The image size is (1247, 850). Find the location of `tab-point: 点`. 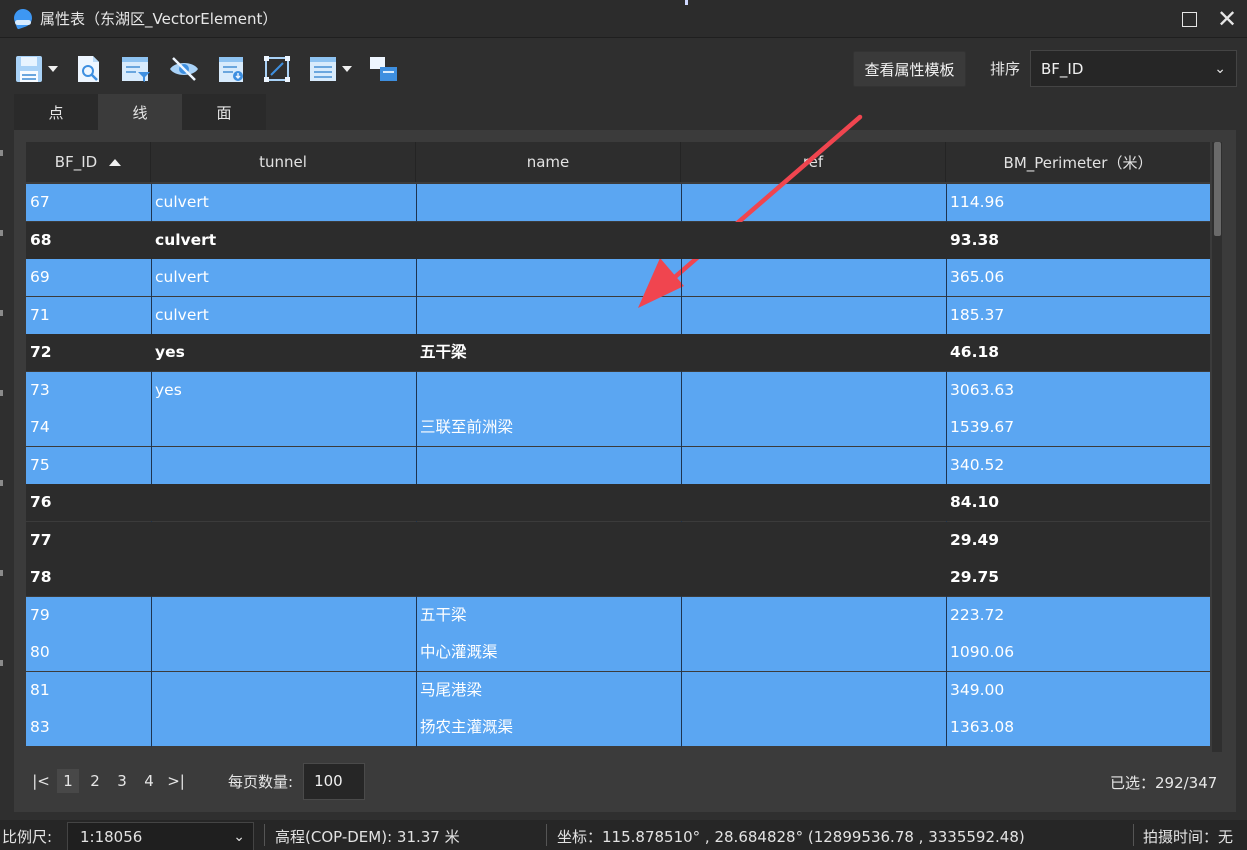

tab-point: 点 is located at coordinates (56, 112).